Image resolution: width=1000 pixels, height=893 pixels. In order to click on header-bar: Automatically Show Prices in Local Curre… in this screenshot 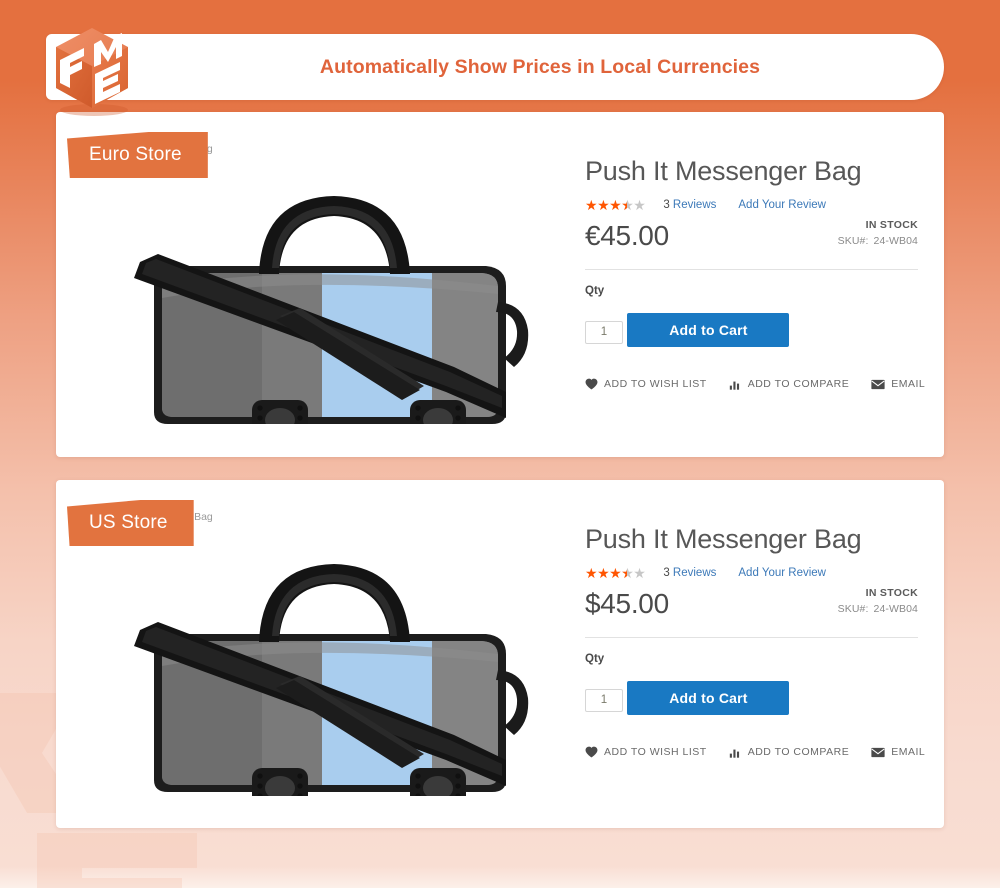, I will do `click(495, 67)`.